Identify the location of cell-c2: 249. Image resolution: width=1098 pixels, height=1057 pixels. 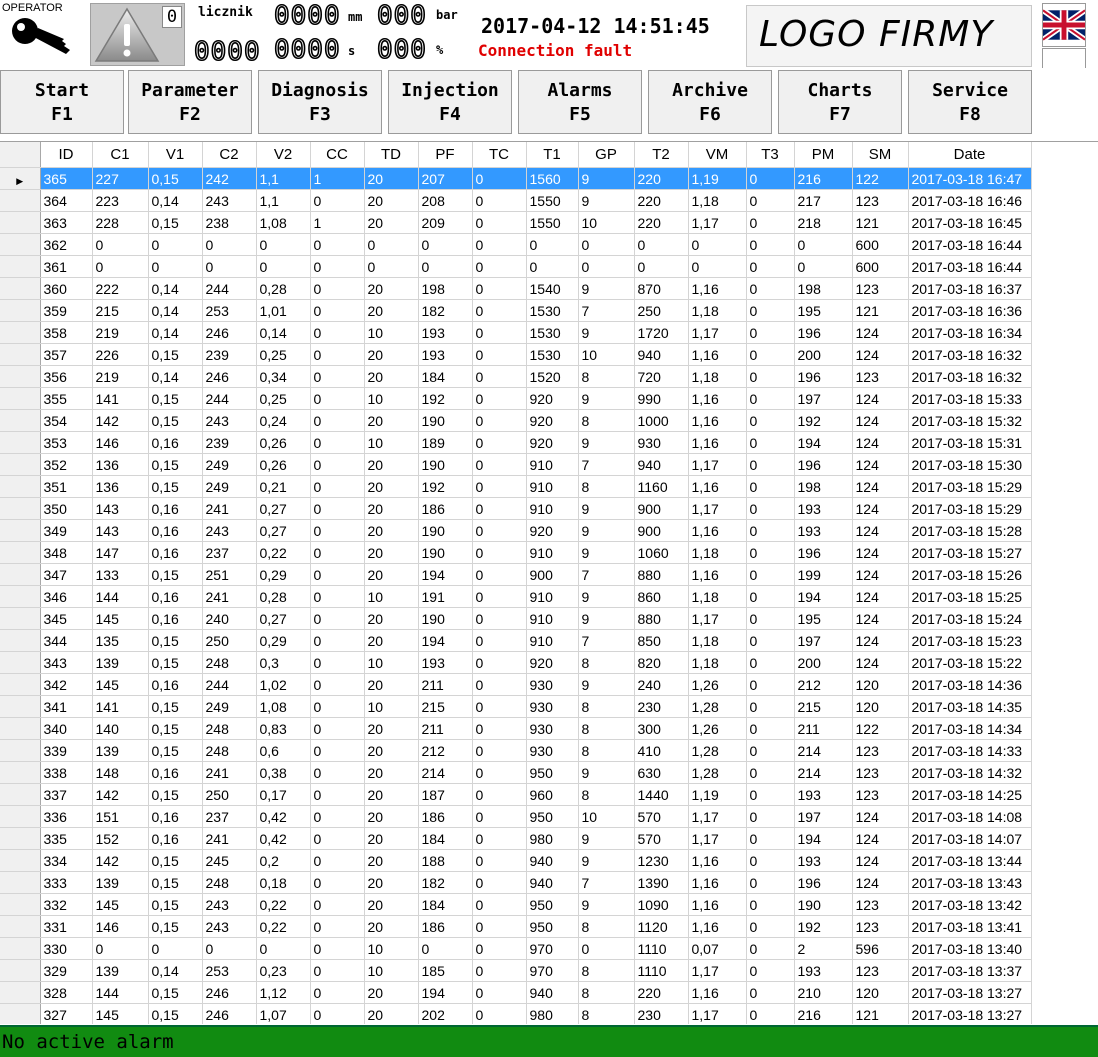
(229, 486).